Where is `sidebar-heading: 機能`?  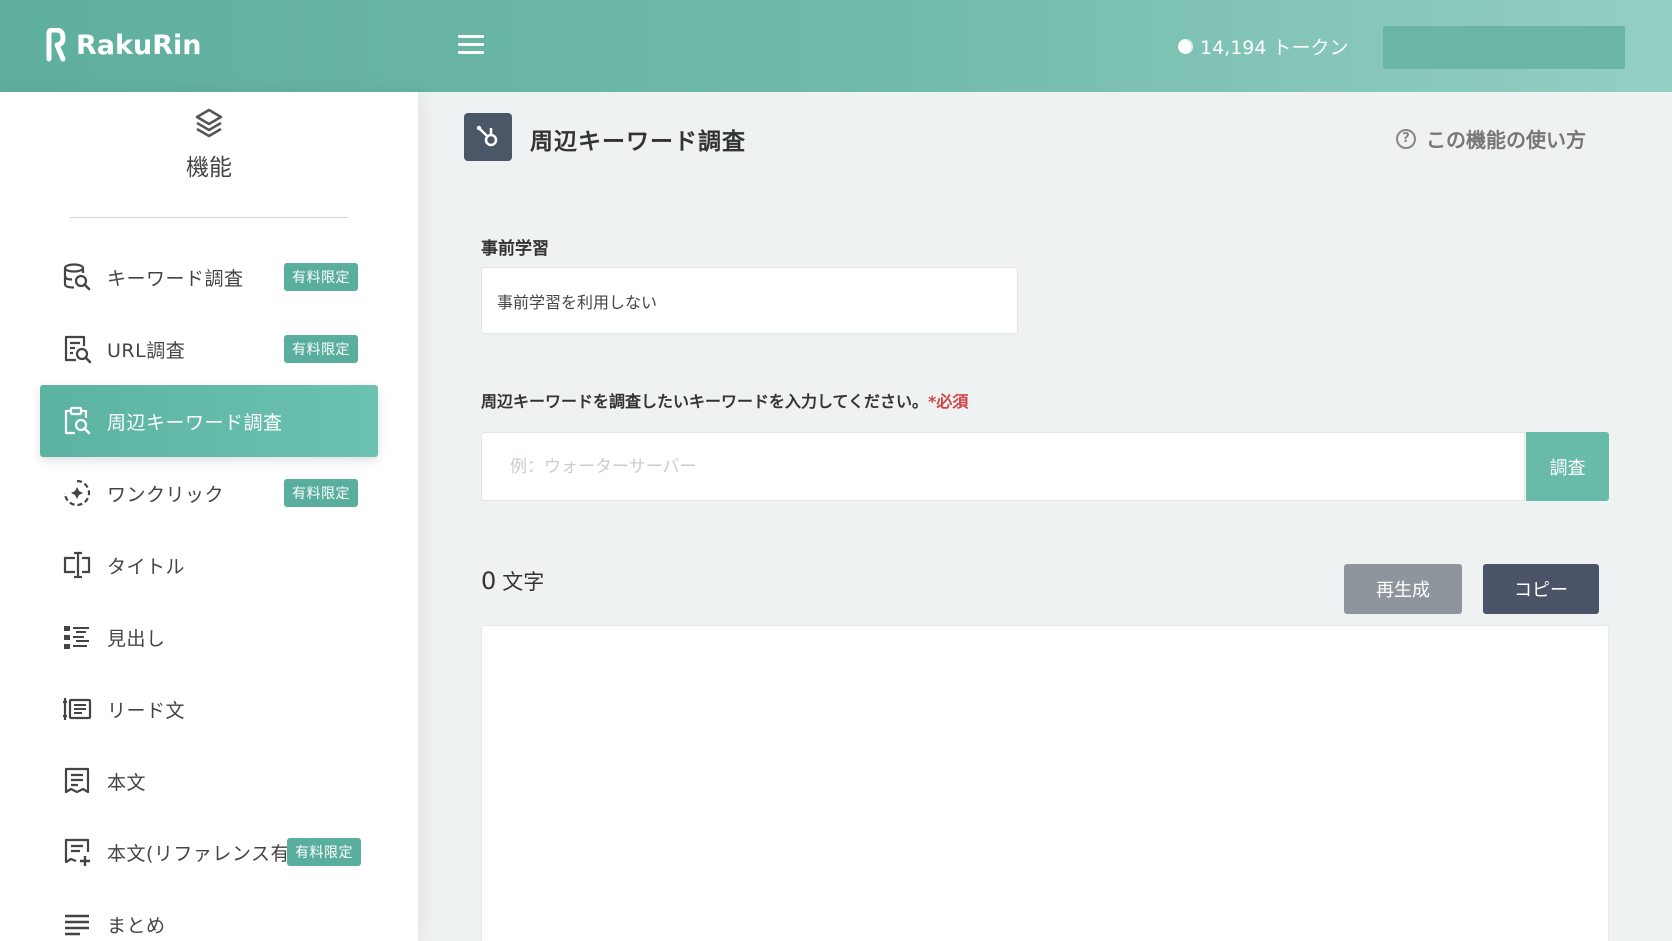 sidebar-heading: 機能 is located at coordinates (209, 144).